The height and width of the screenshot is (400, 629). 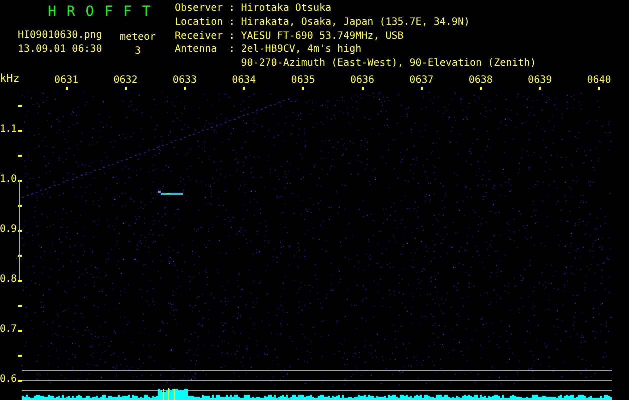 I want to click on time-label: 0635, so click(x=303, y=80).